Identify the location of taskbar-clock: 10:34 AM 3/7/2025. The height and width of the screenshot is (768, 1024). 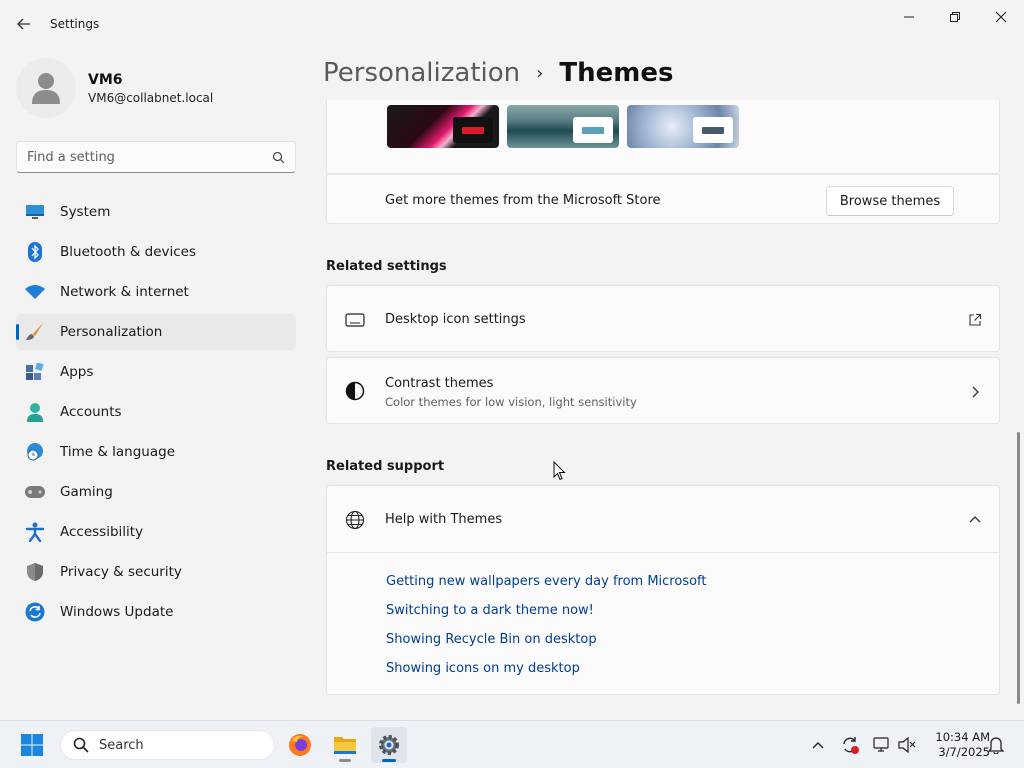
(955, 745).